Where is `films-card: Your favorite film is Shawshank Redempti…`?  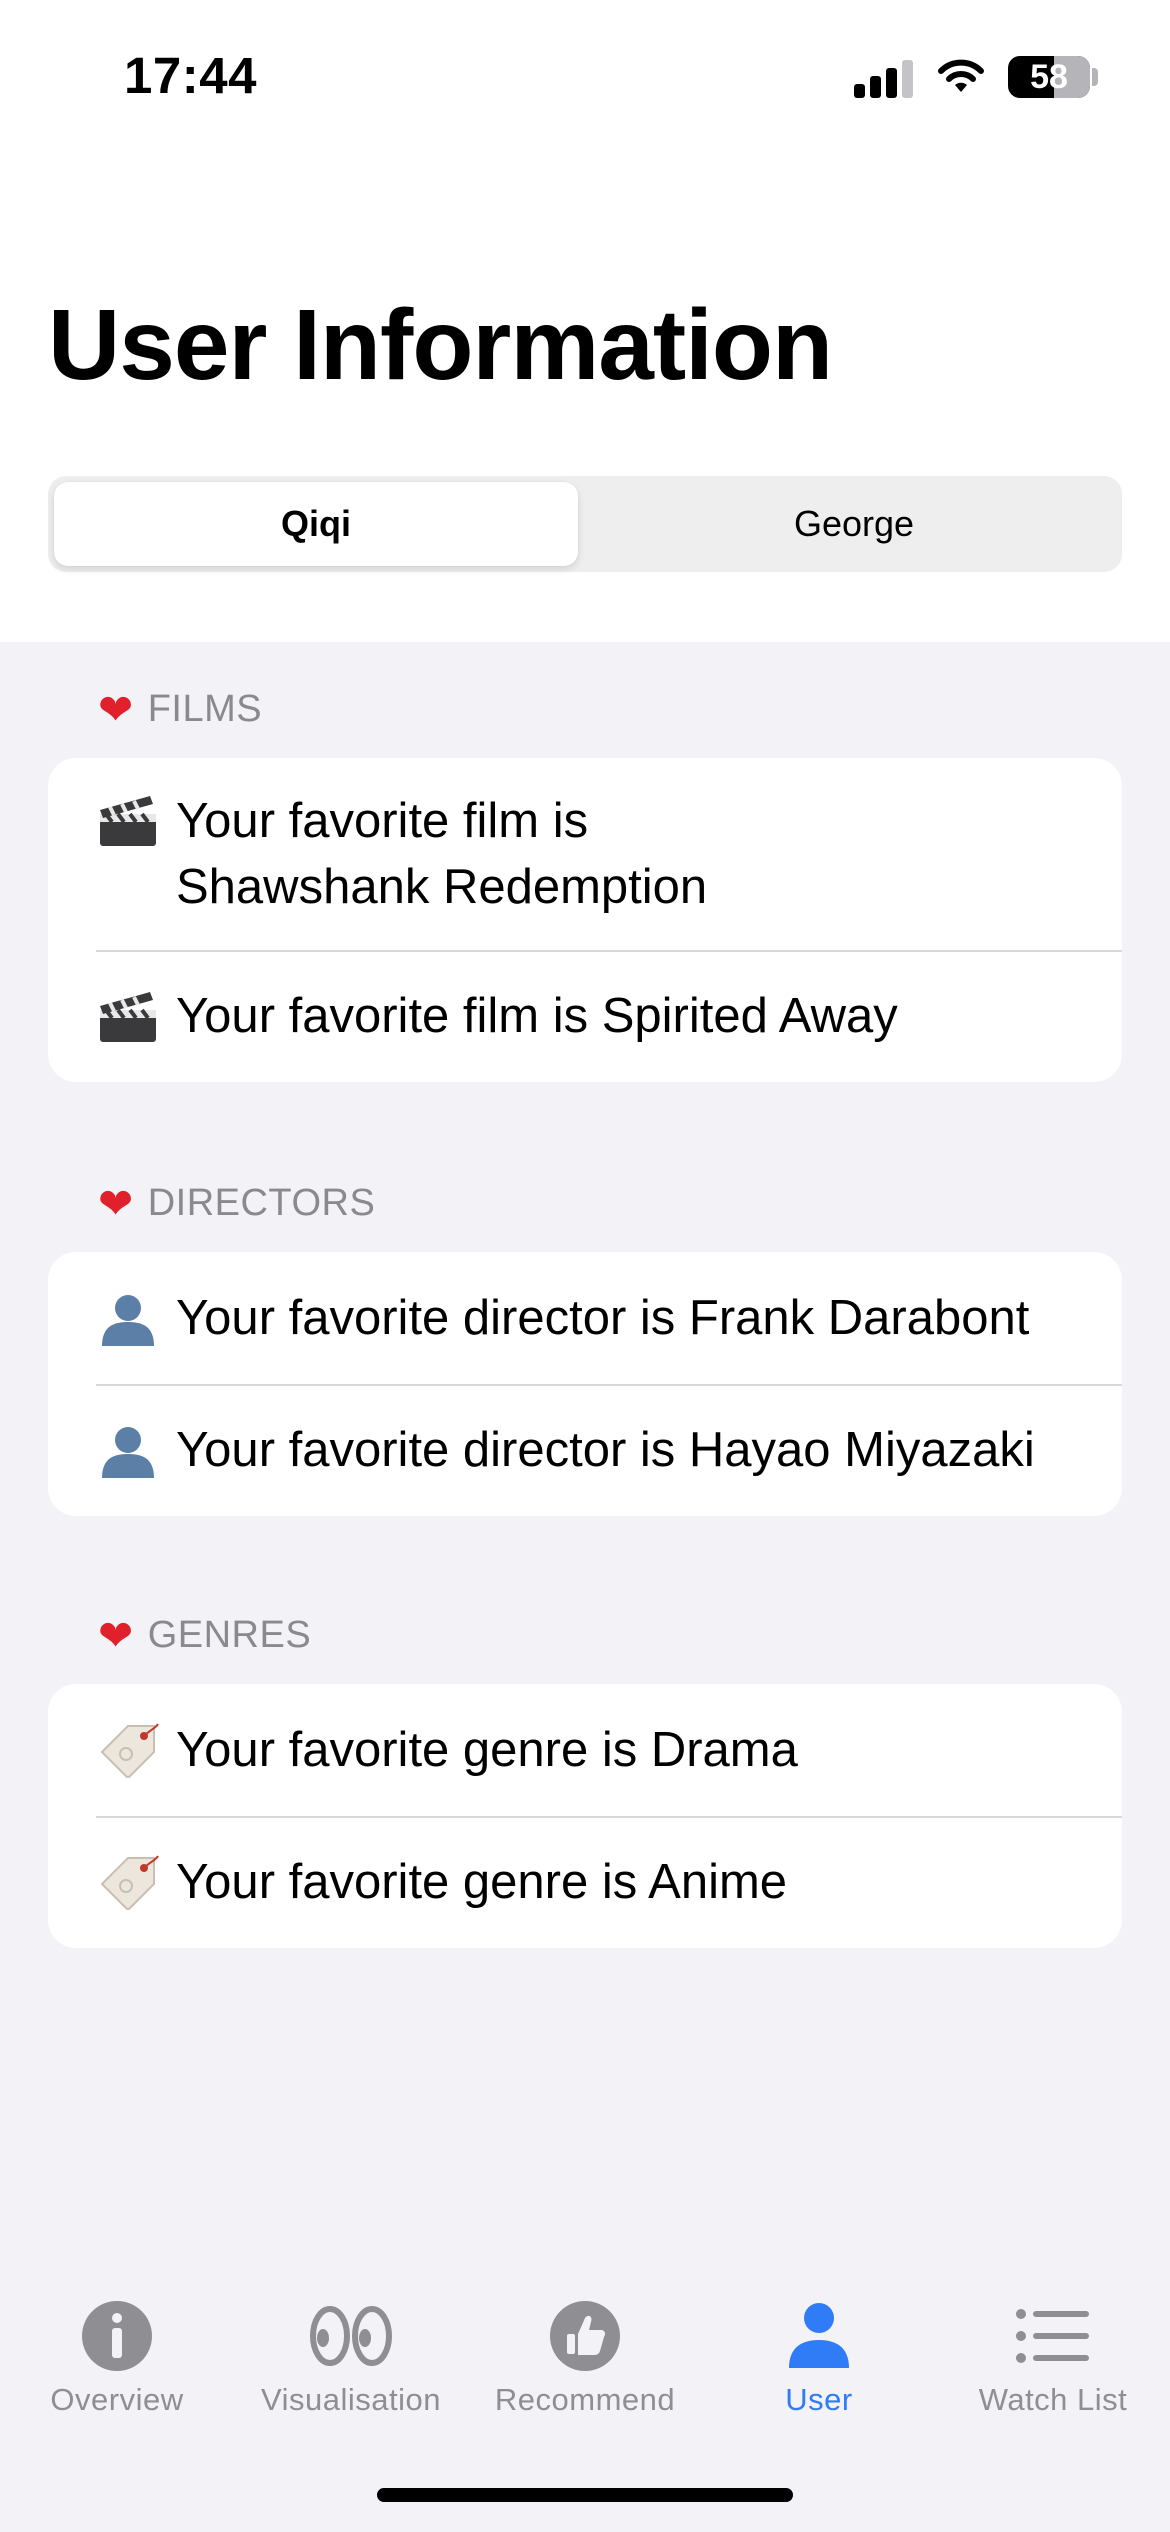
films-card: Your favorite film is Shawshank Redempti… is located at coordinates (585, 920).